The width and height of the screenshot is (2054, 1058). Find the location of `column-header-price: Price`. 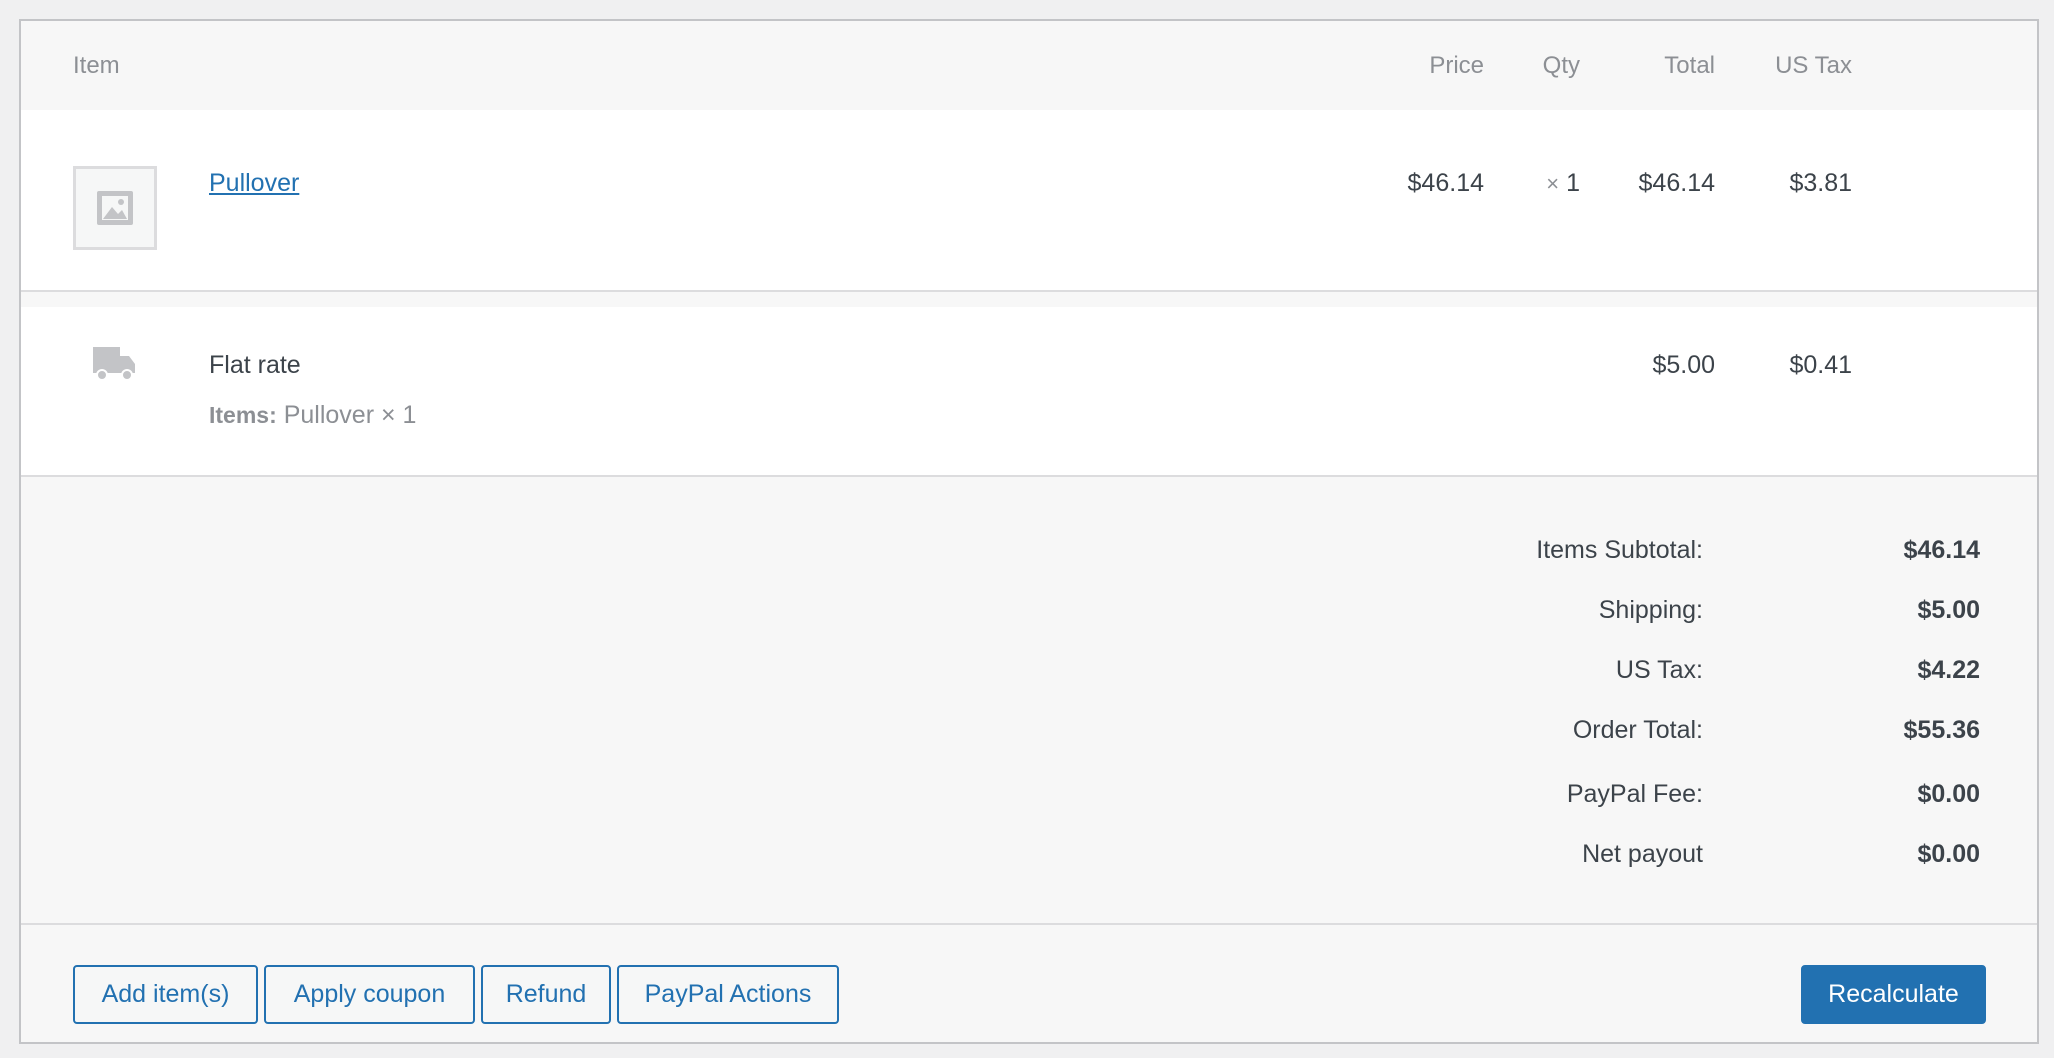

column-header-price: Price is located at coordinates (1456, 65).